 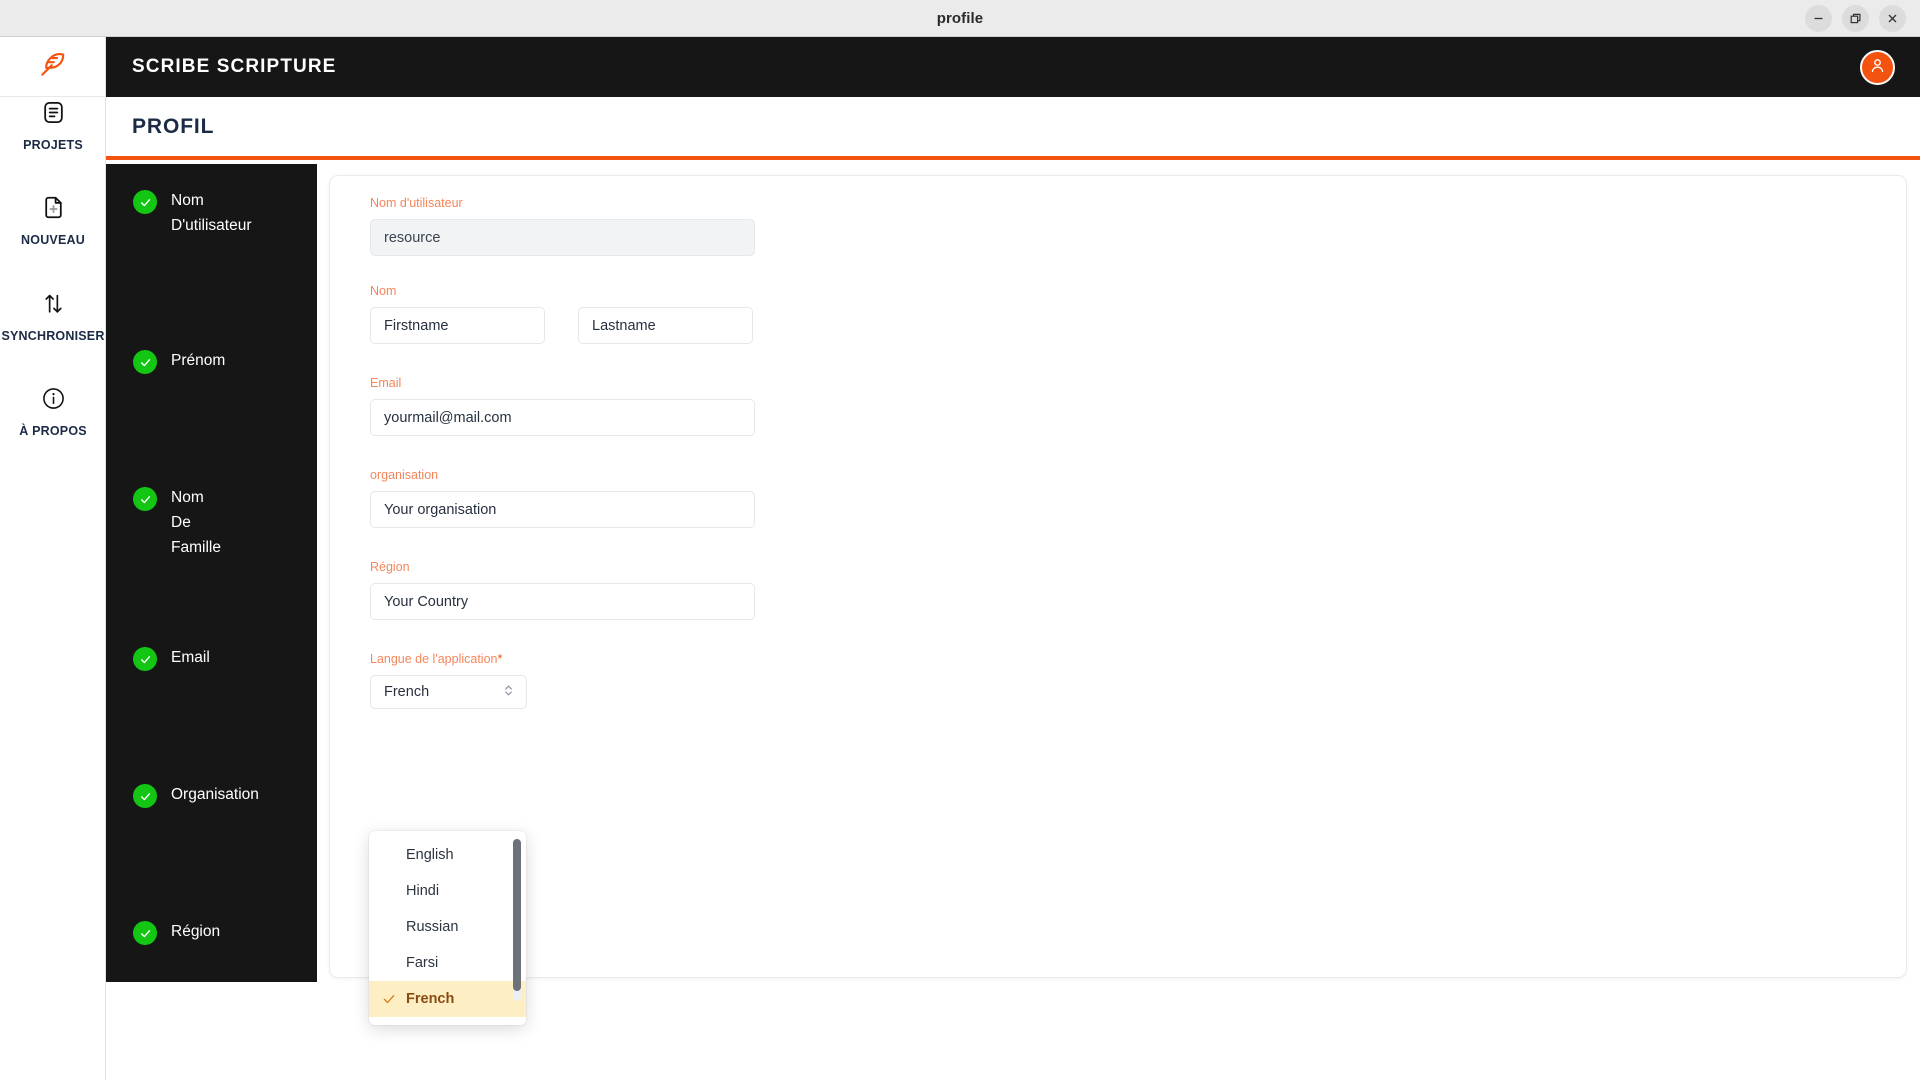 I want to click on sidebar-item-synchroniser-label: SYNCHRONISER, so click(x=53, y=336).